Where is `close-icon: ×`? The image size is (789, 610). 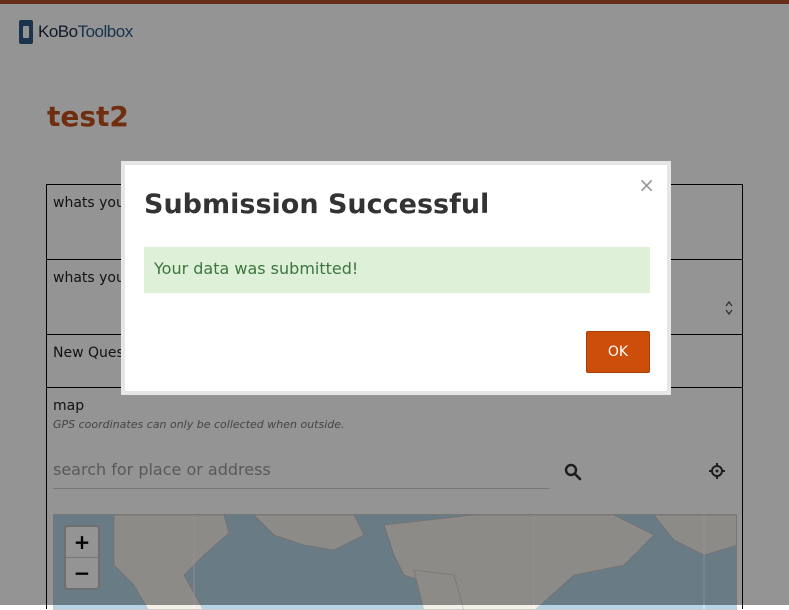 close-icon: × is located at coordinates (646, 185).